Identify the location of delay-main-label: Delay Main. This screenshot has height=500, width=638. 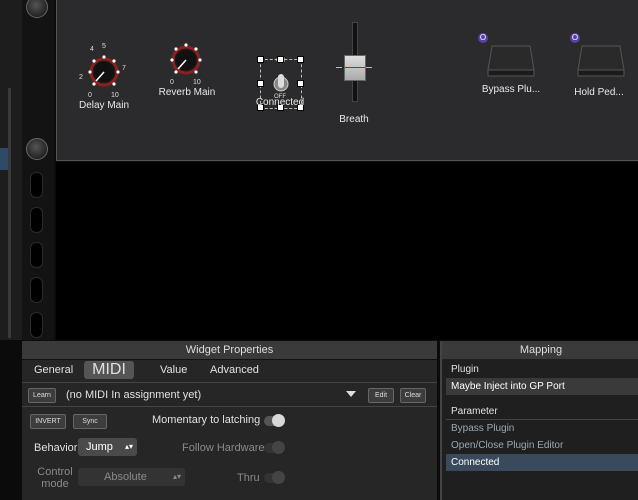
(104, 105).